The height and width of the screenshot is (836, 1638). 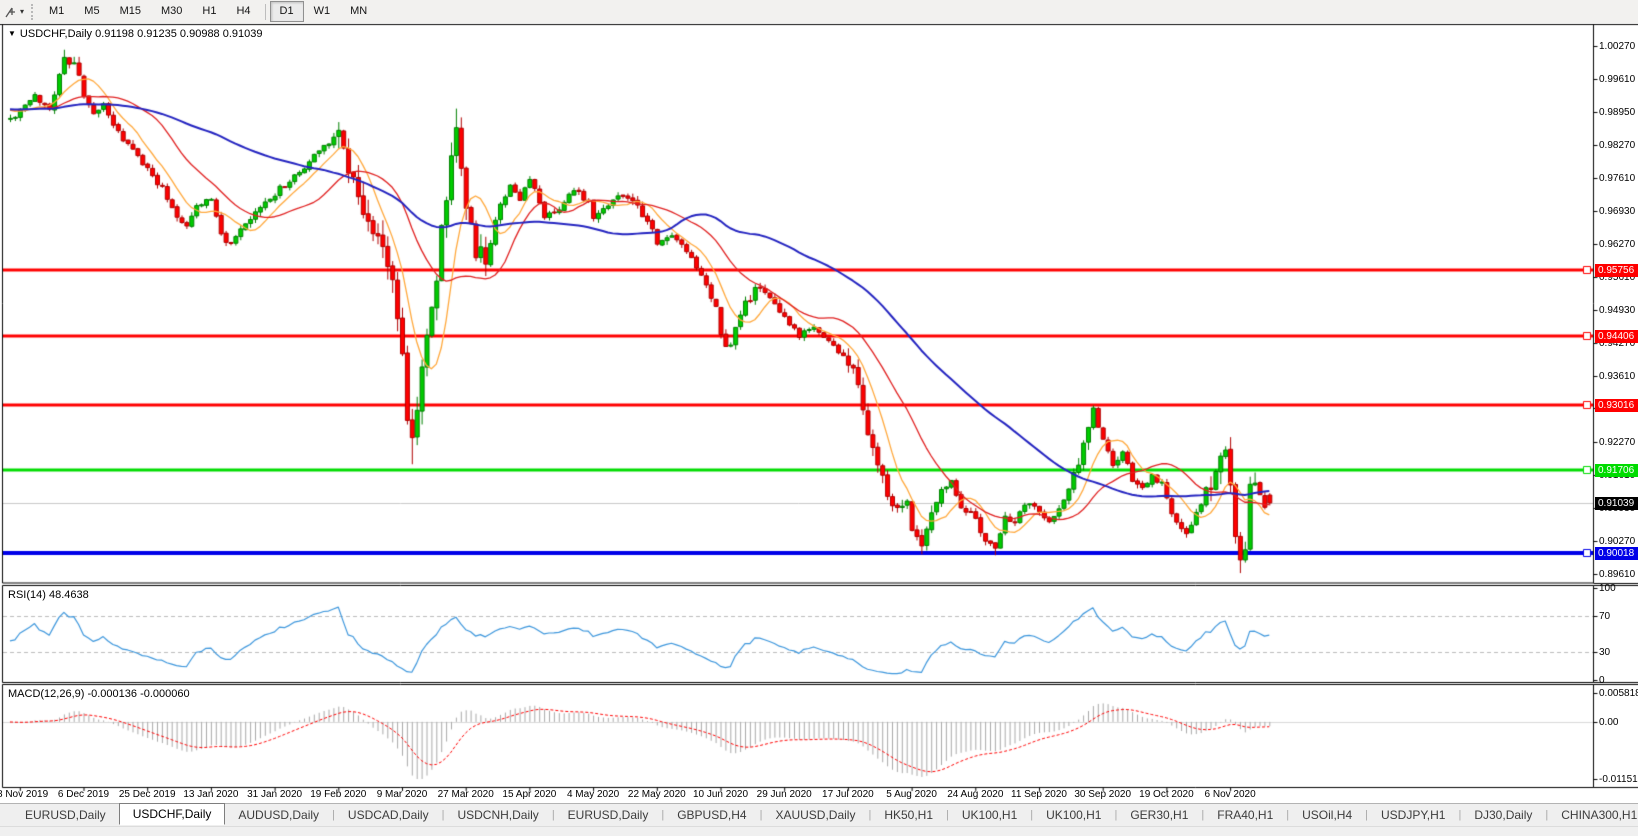 I want to click on bottom-tab-ger30: GER30,H1, so click(x=1159, y=815).